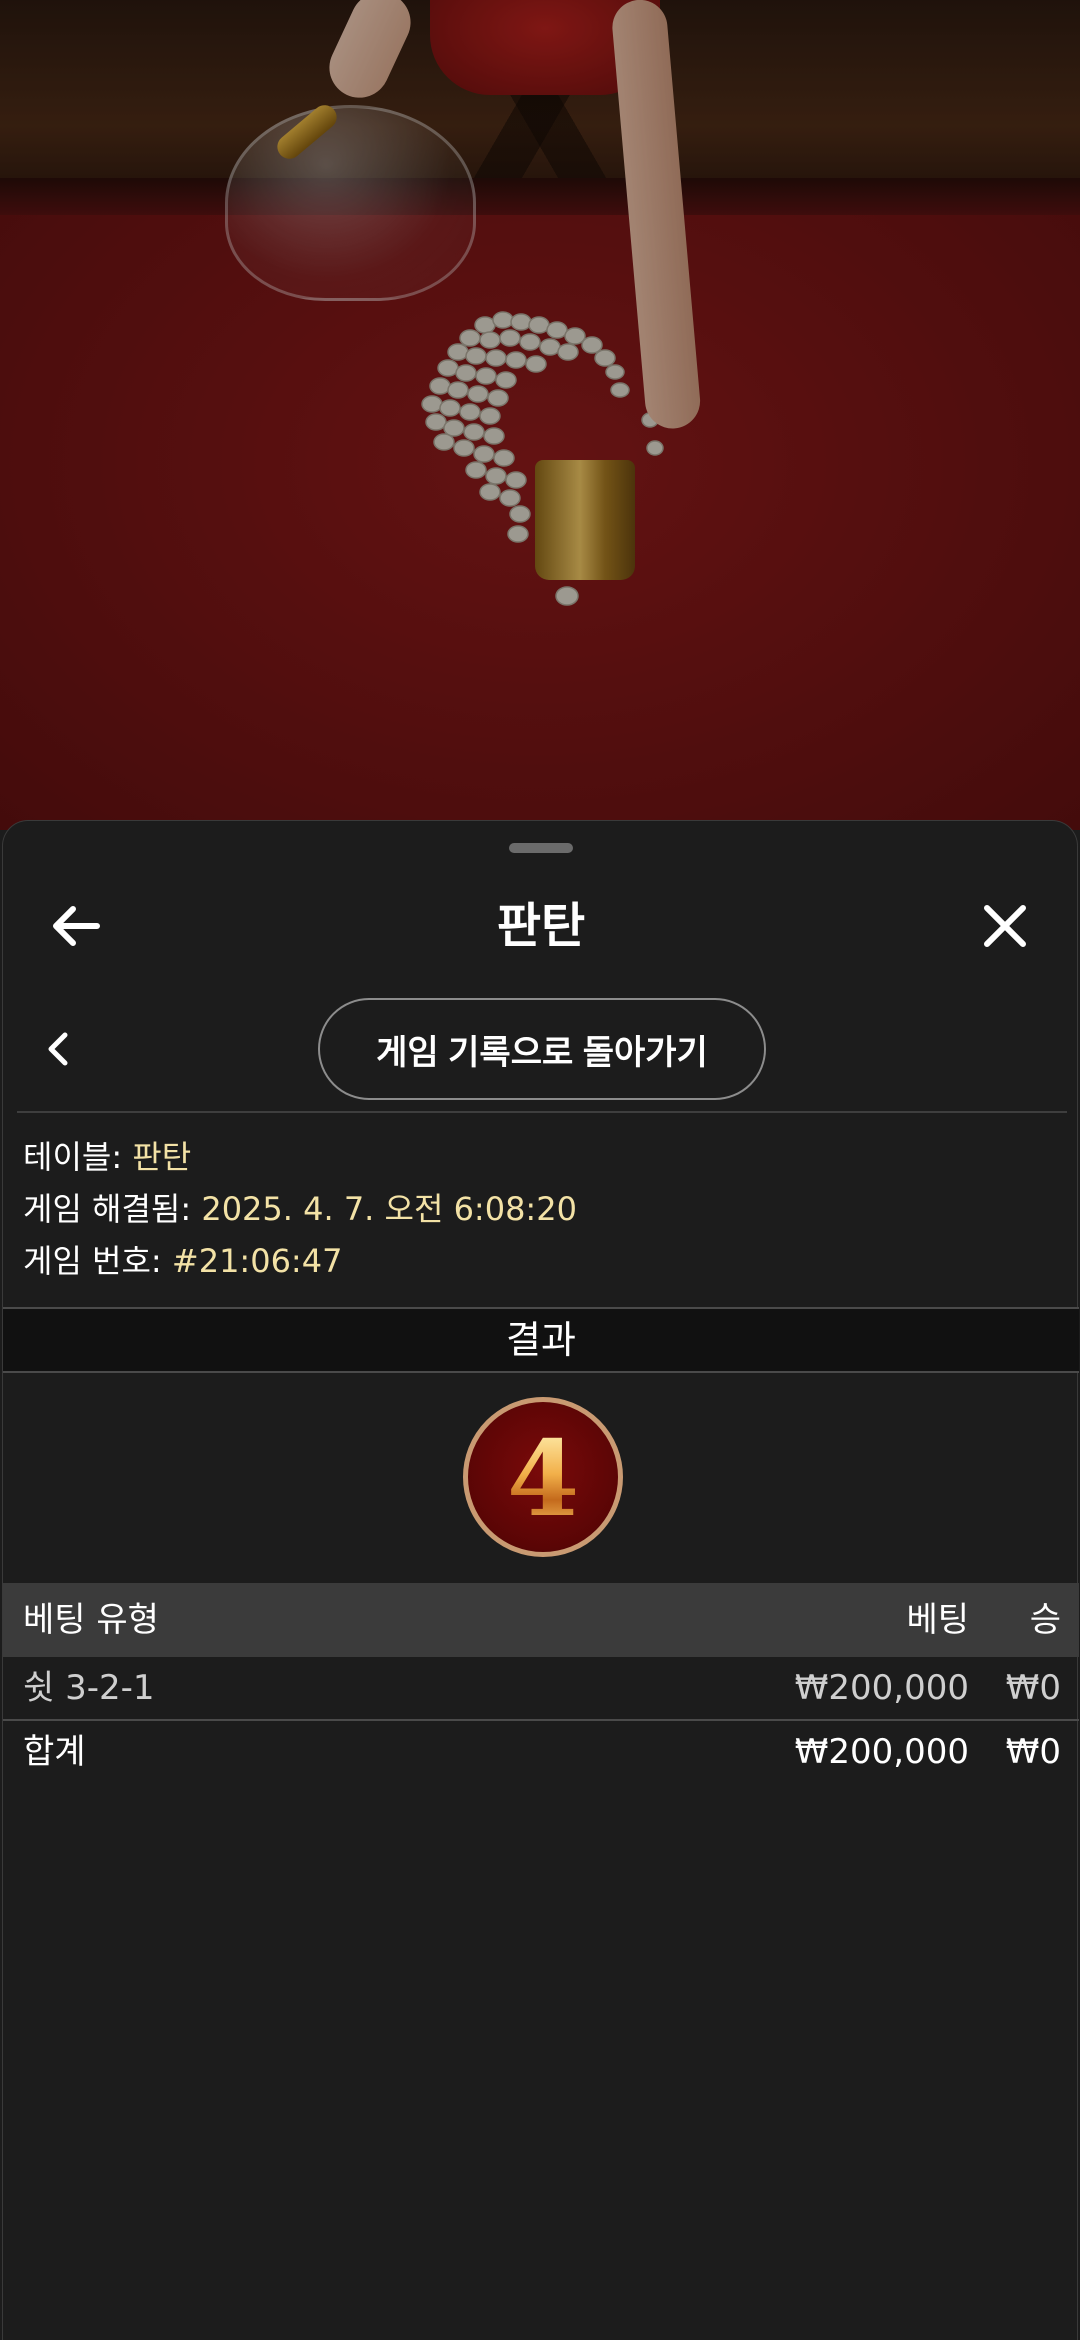  Describe the element at coordinates (91, 1620) in the screenshot. I see `column-bet-type: 베팅 유형` at that location.